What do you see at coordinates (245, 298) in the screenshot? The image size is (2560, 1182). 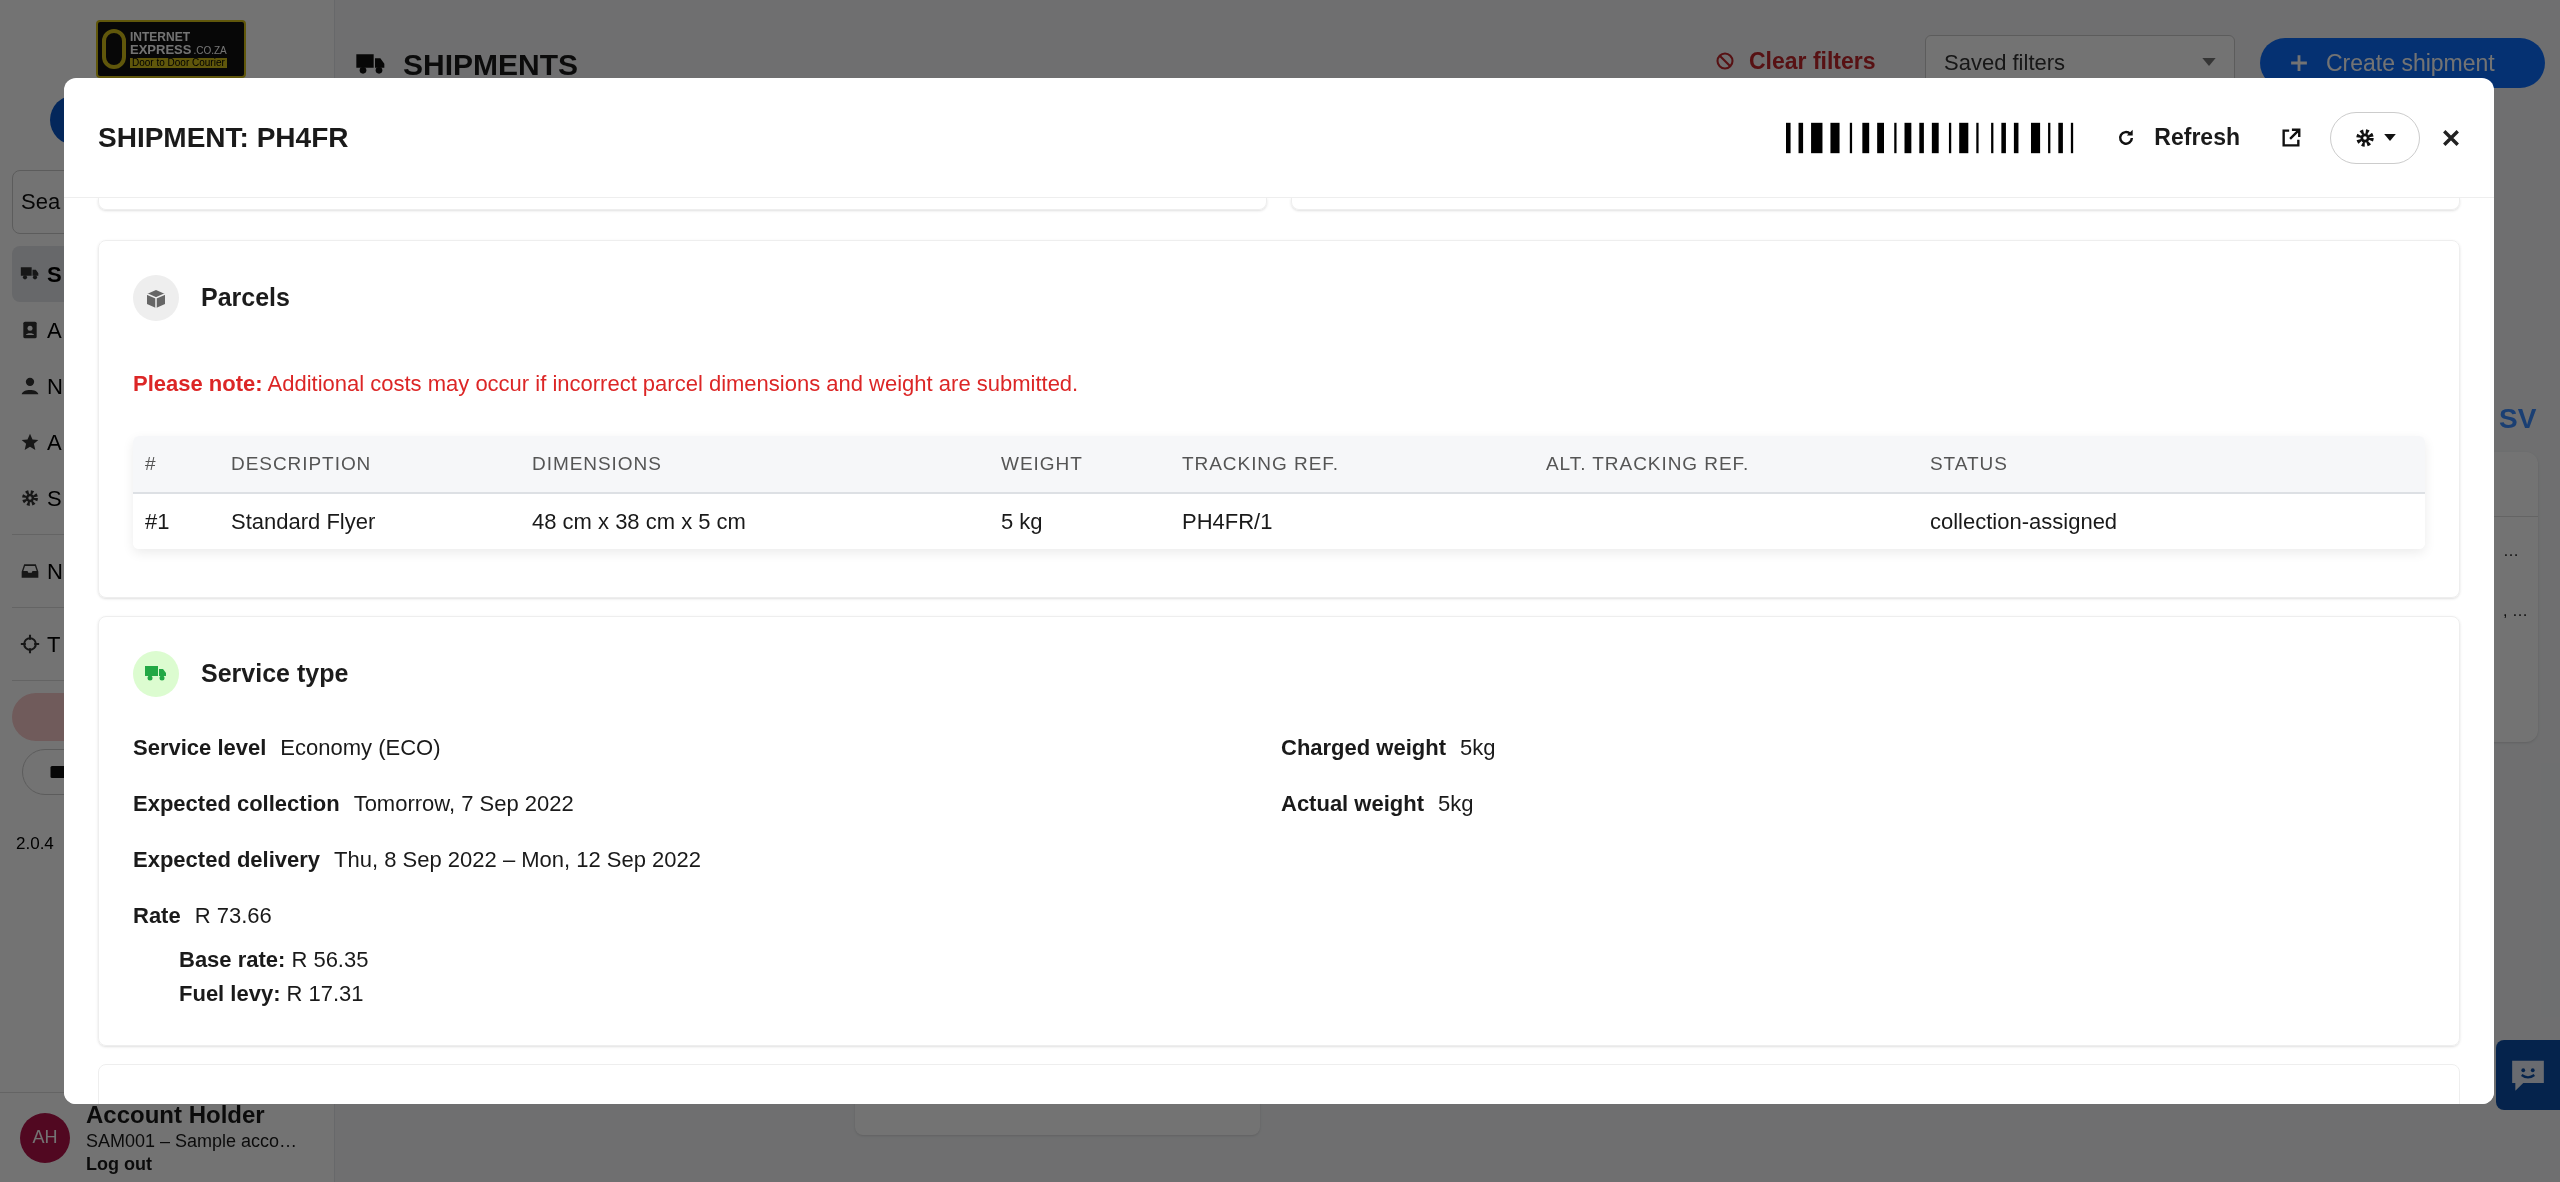 I see `card-title: Parcels` at bounding box center [245, 298].